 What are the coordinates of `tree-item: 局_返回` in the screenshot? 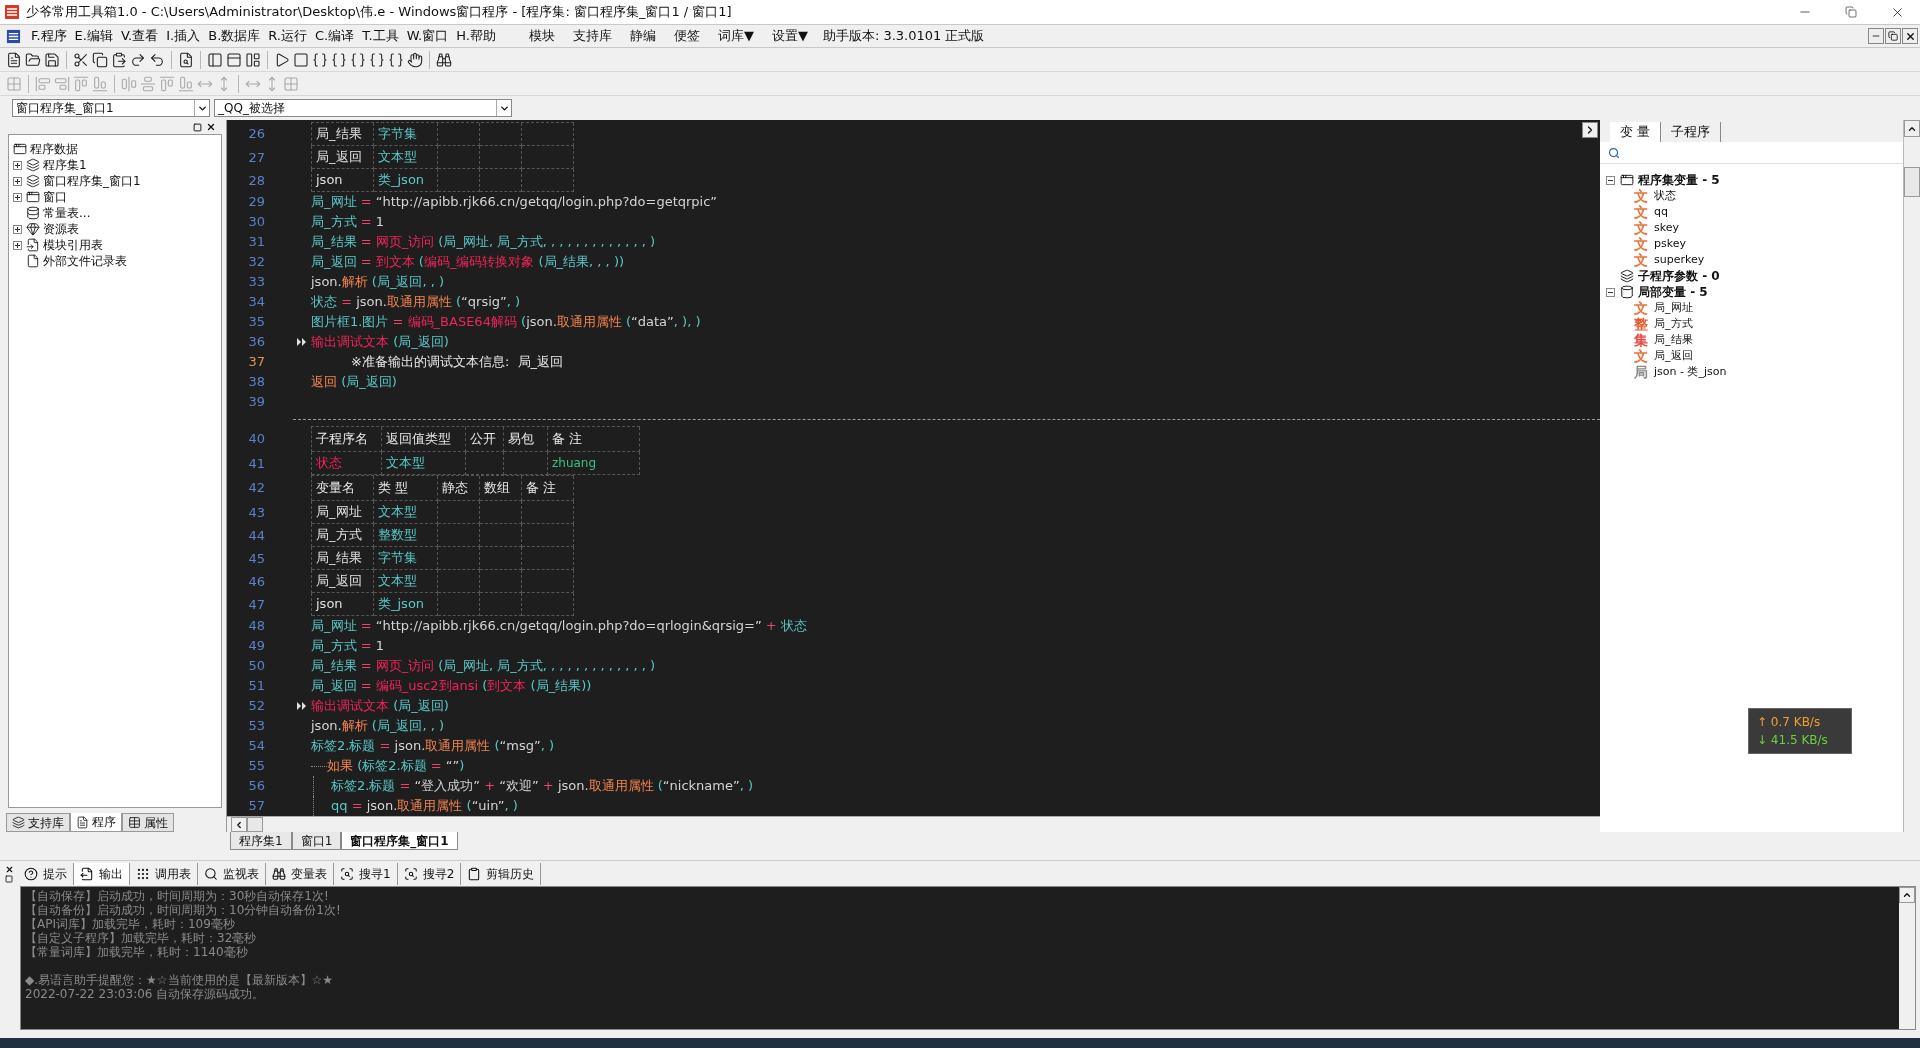 It's located at (1673, 356).